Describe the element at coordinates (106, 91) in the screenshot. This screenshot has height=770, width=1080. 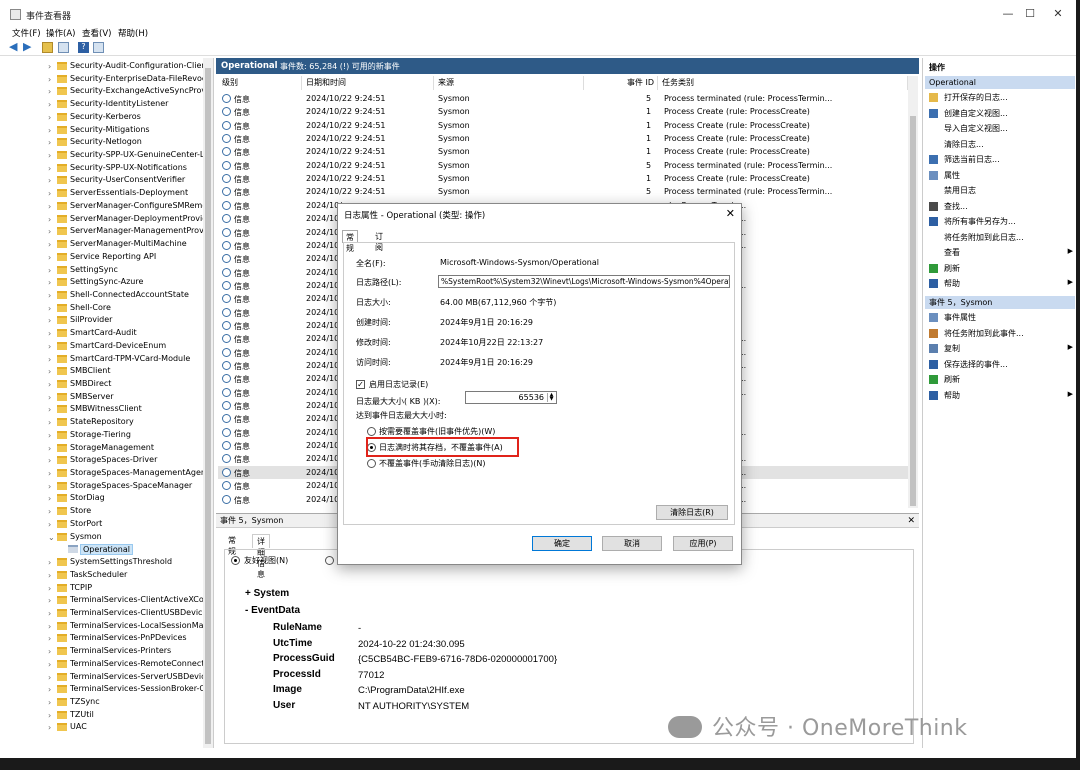
I see `tree-item: › Security-ExchangeActiveSyncProvisi` at that location.